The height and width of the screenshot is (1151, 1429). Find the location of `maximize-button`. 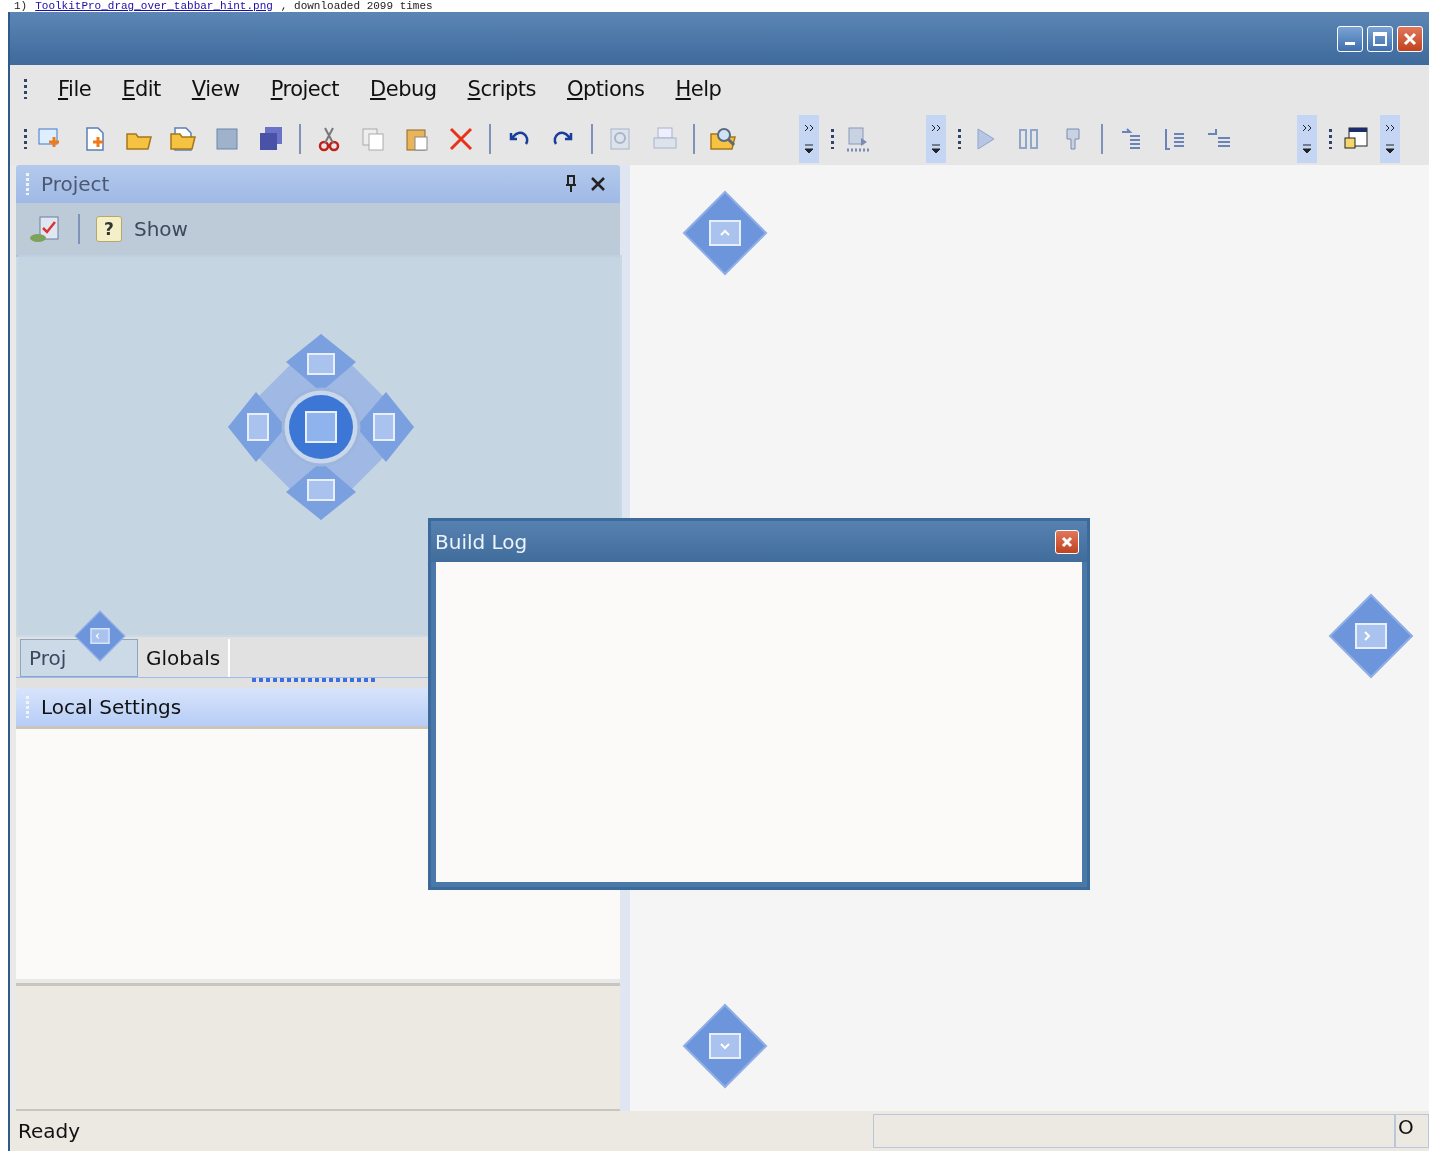

maximize-button is located at coordinates (1380, 38).